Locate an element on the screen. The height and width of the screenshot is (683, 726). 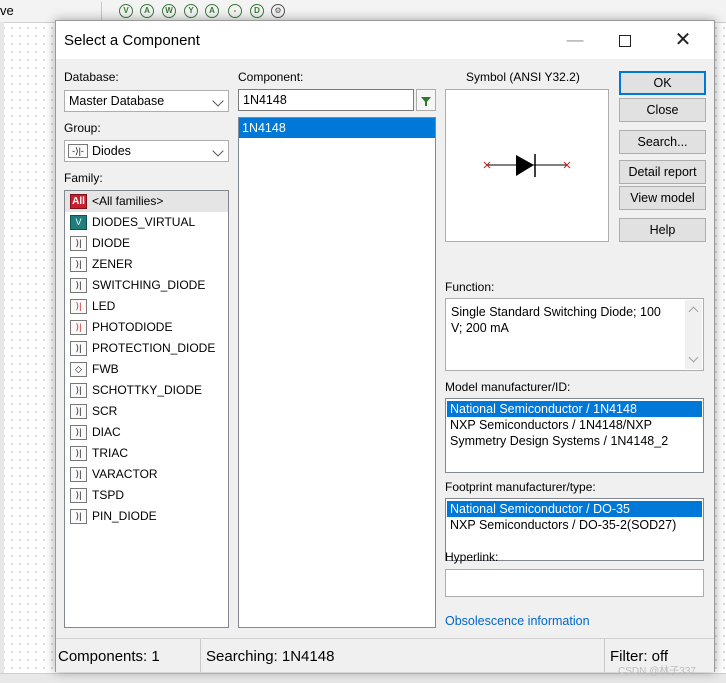
function-label: Function: is located at coordinates (470, 287).